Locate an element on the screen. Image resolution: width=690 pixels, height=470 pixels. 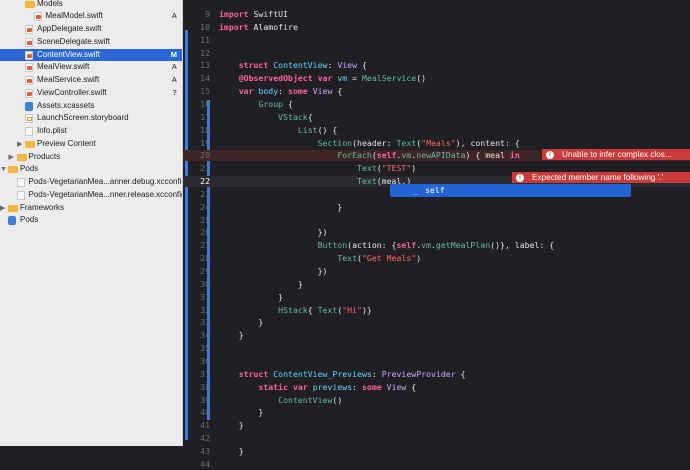
navigator-item: MealView.swift A is located at coordinates (91, 67).